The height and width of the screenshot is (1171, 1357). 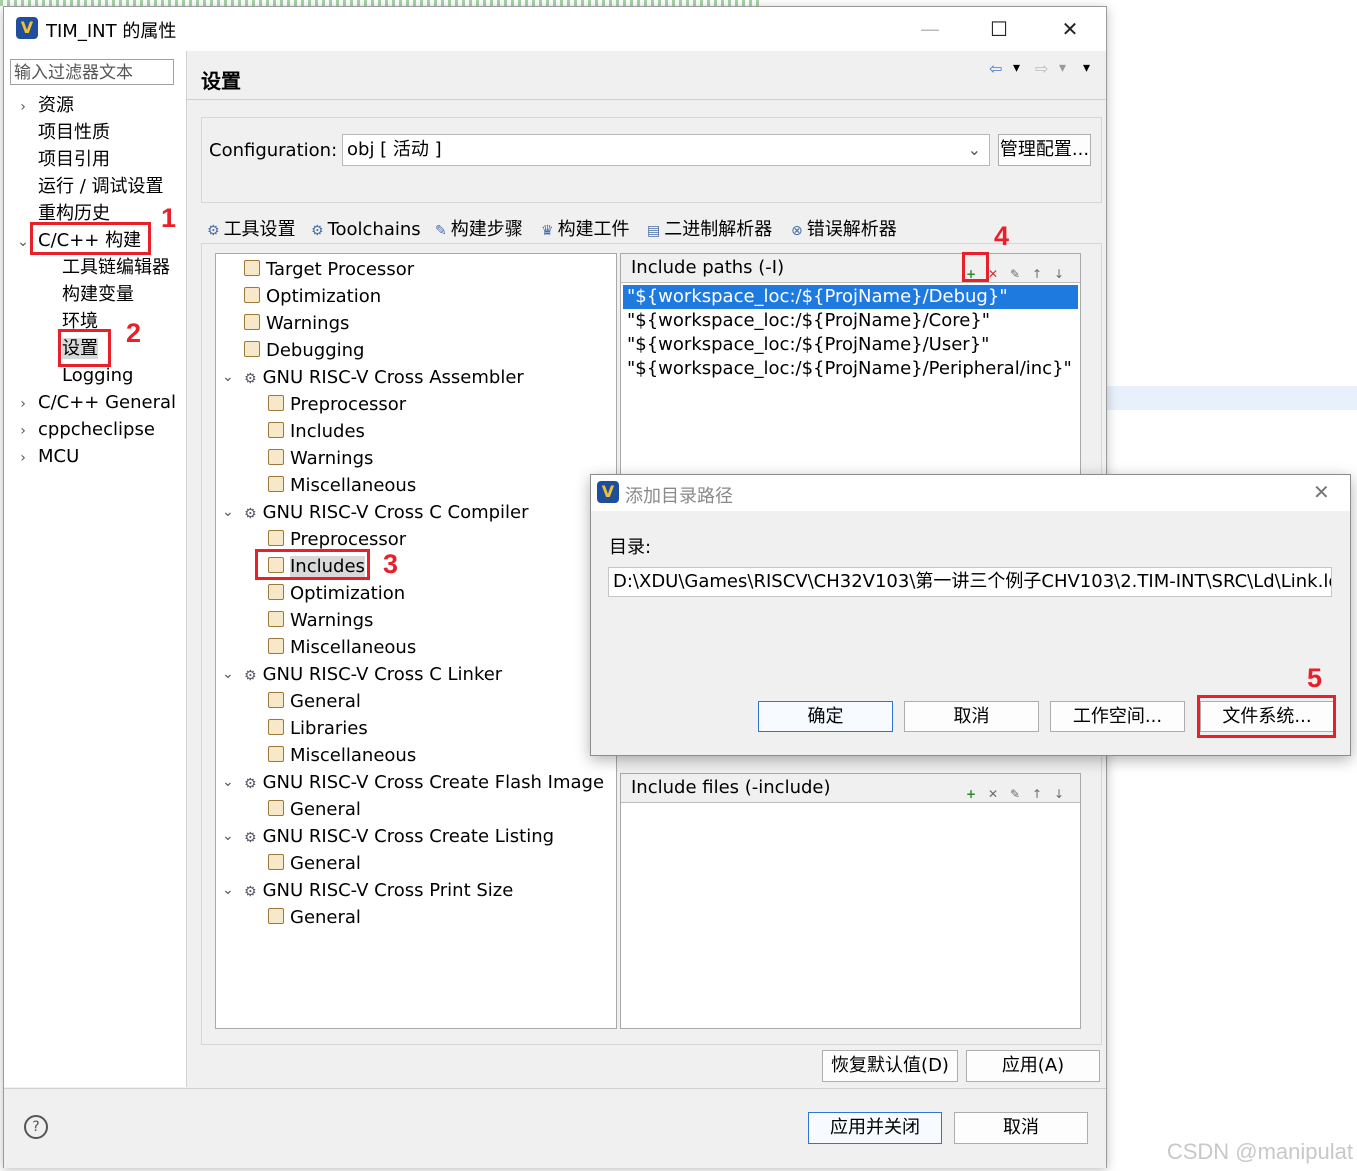 What do you see at coordinates (317, 231) in the screenshot?
I see `tab-icon: ⚙` at bounding box center [317, 231].